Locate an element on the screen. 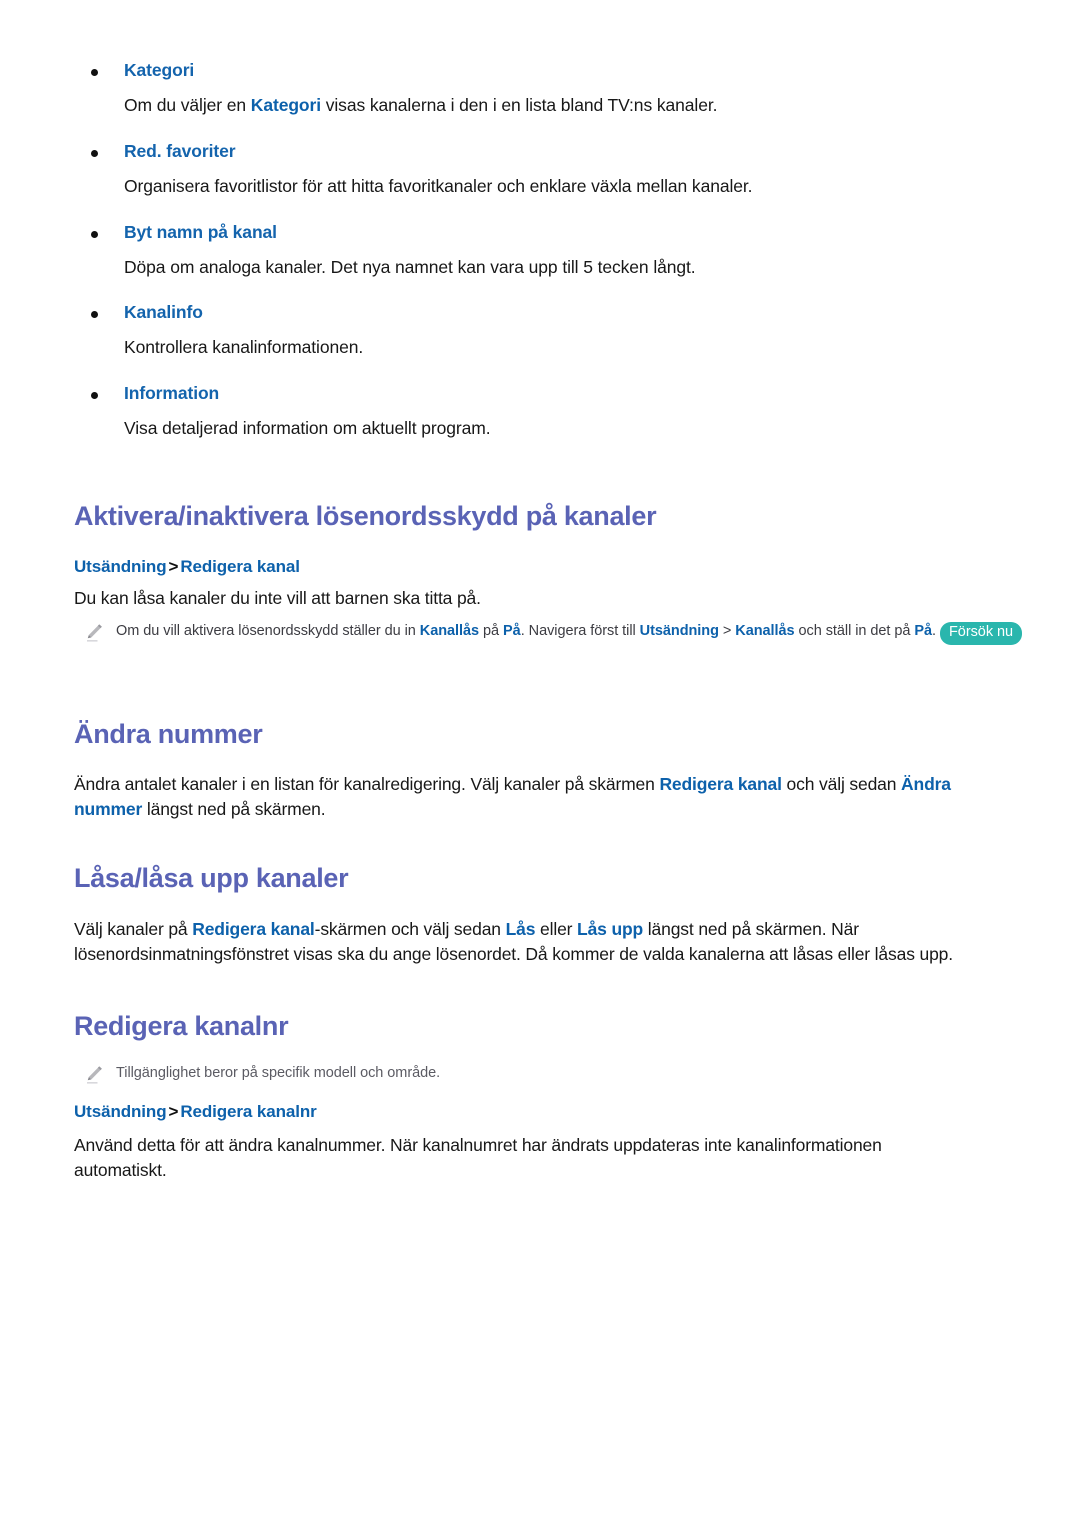 Image resolution: width=1080 pixels, height=1527 pixels. note-text-5: och ställ in det på is located at coordinates (854, 631).